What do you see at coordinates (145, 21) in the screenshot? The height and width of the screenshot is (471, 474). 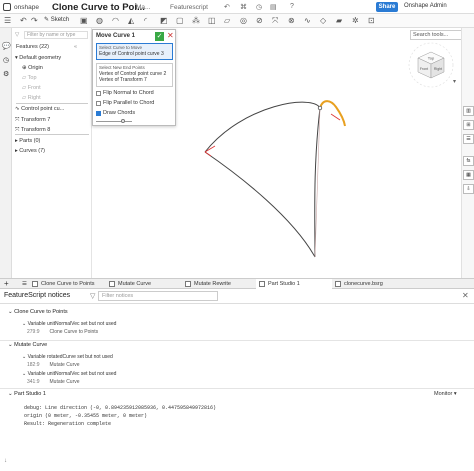 I see `fillet-icon: ◜` at bounding box center [145, 21].